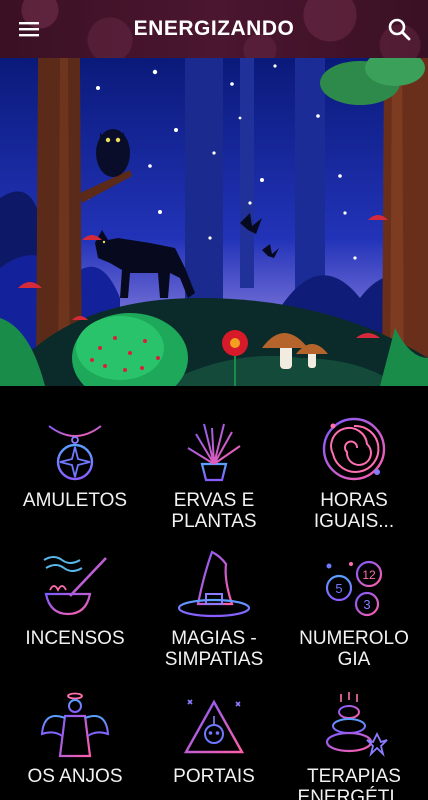 Image resolution: width=428 pixels, height=800 pixels. What do you see at coordinates (354, 721) in the screenshot?
I see `zen-stones-icon` at bounding box center [354, 721].